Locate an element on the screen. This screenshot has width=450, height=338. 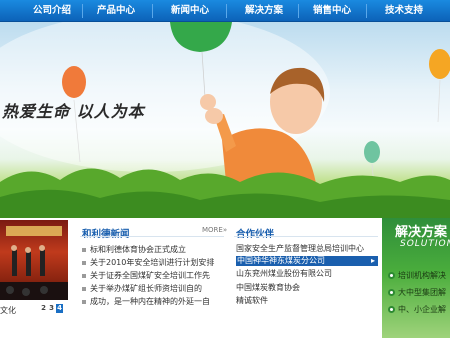
news-item: 成功，是一种内在精神的外延一自 is located at coordinates (152, 301).